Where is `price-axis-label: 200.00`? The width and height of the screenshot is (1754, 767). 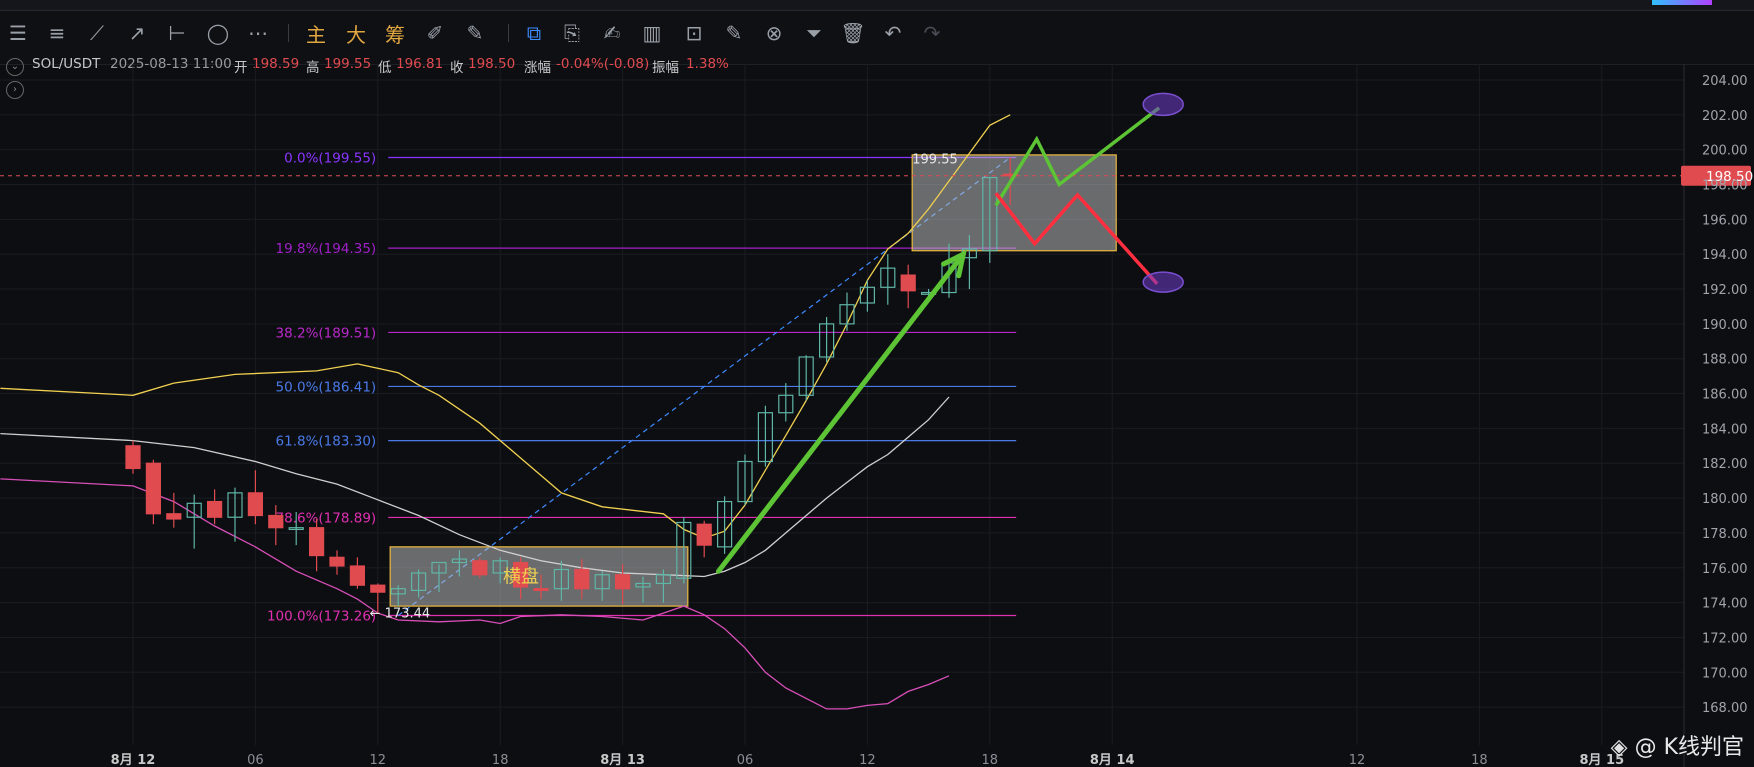
price-axis-label: 200.00 is located at coordinates (1725, 151).